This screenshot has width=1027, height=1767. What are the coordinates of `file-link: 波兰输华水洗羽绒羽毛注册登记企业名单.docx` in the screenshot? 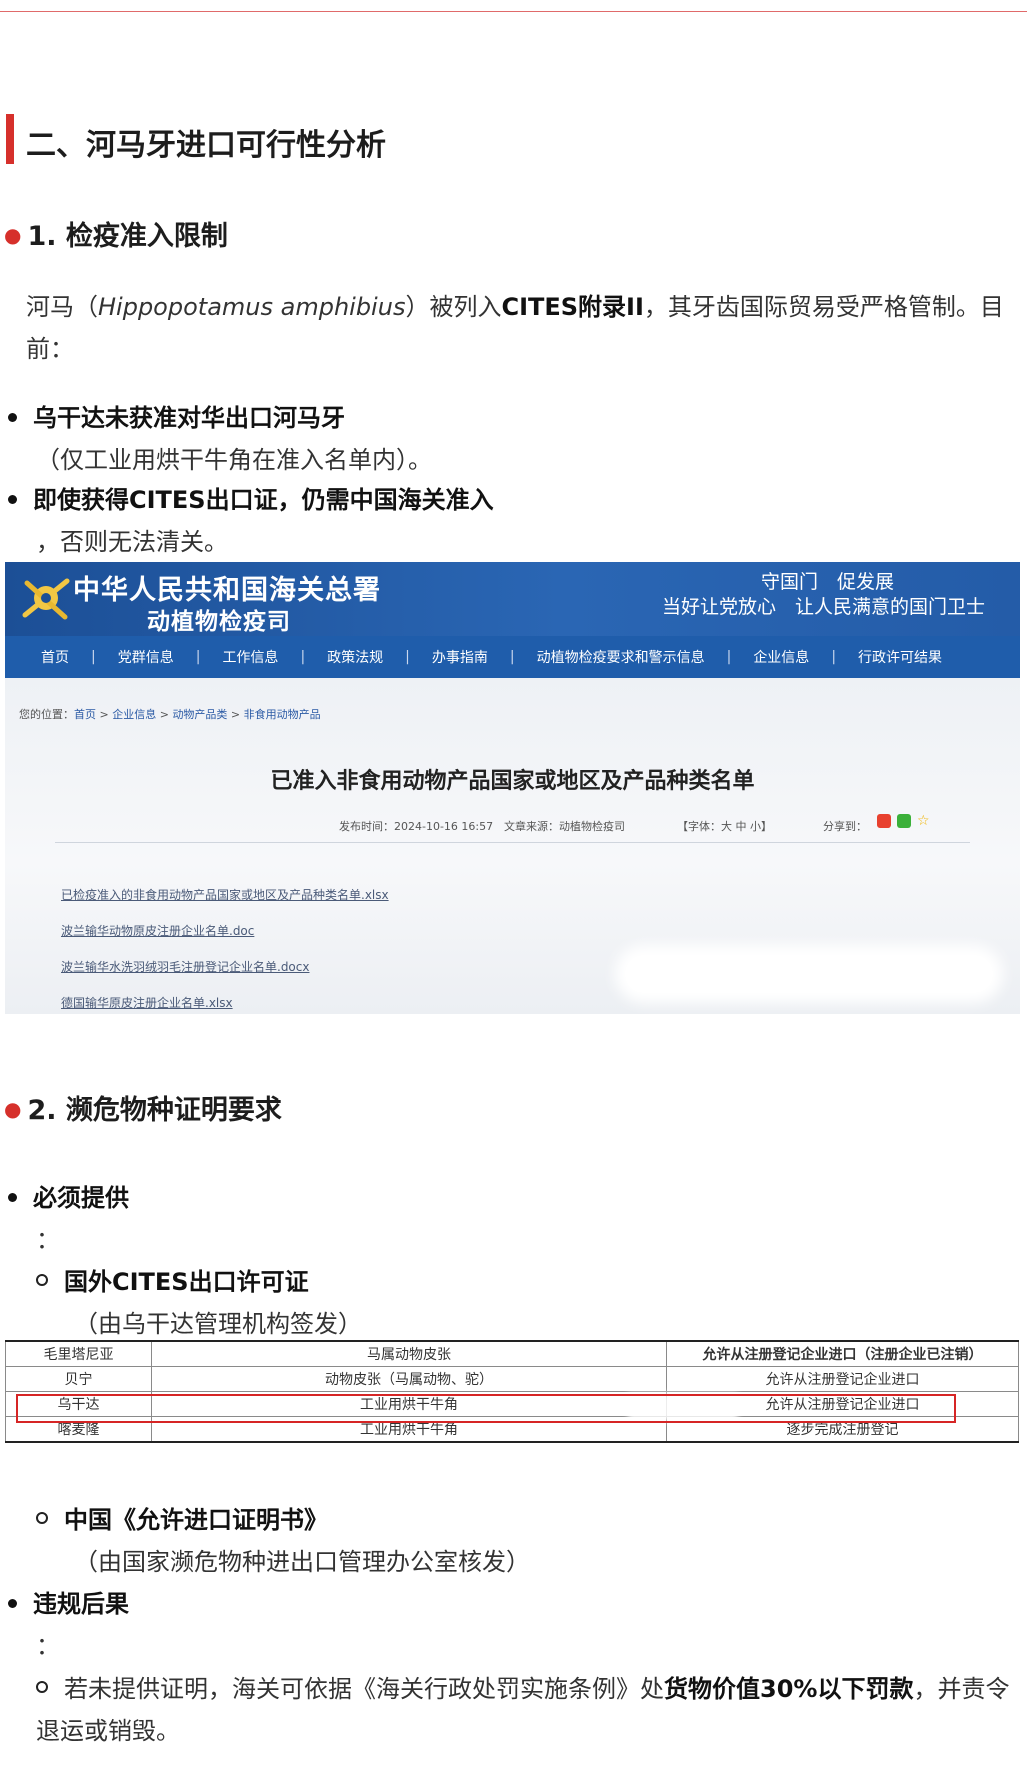 It's located at (185, 966).